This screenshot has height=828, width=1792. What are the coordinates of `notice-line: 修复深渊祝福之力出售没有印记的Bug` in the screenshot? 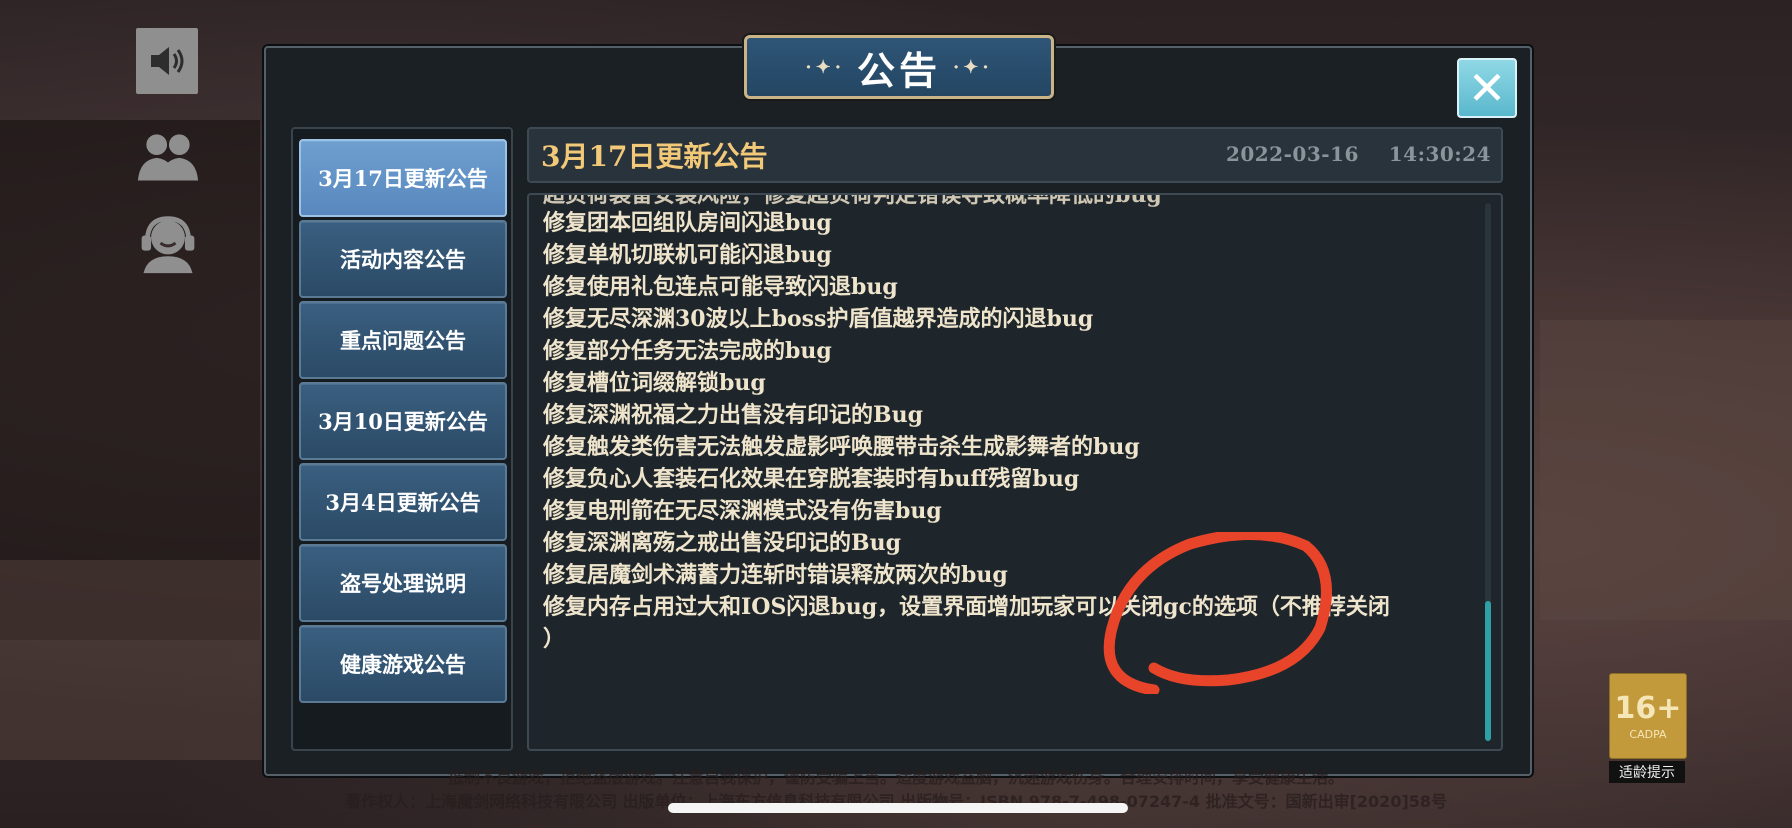 It's located at (733, 415).